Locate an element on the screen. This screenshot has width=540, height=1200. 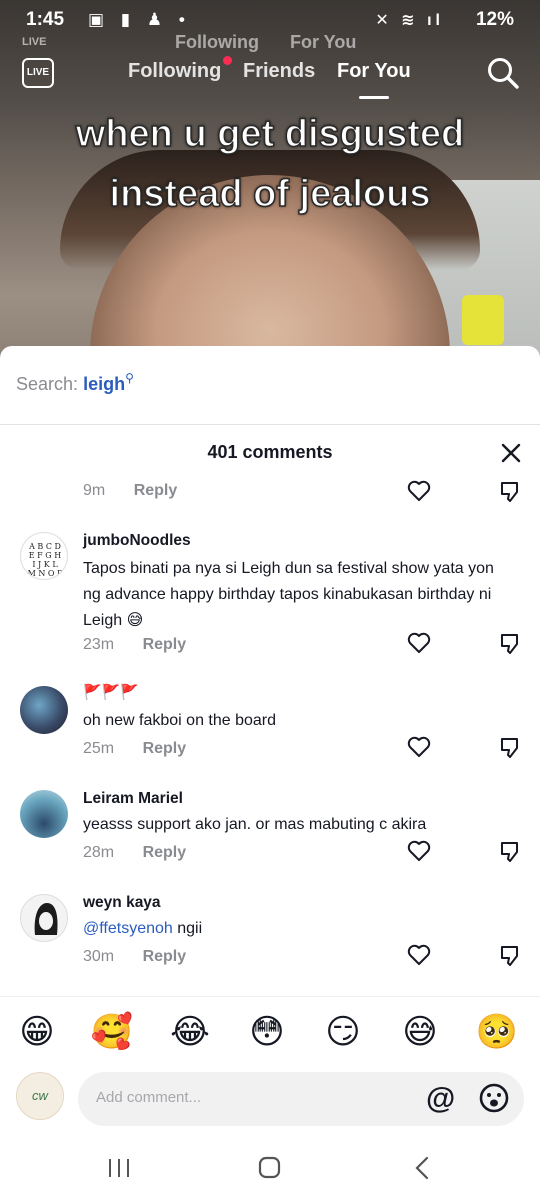
tab-friends: Friends is located at coordinates (279, 71).